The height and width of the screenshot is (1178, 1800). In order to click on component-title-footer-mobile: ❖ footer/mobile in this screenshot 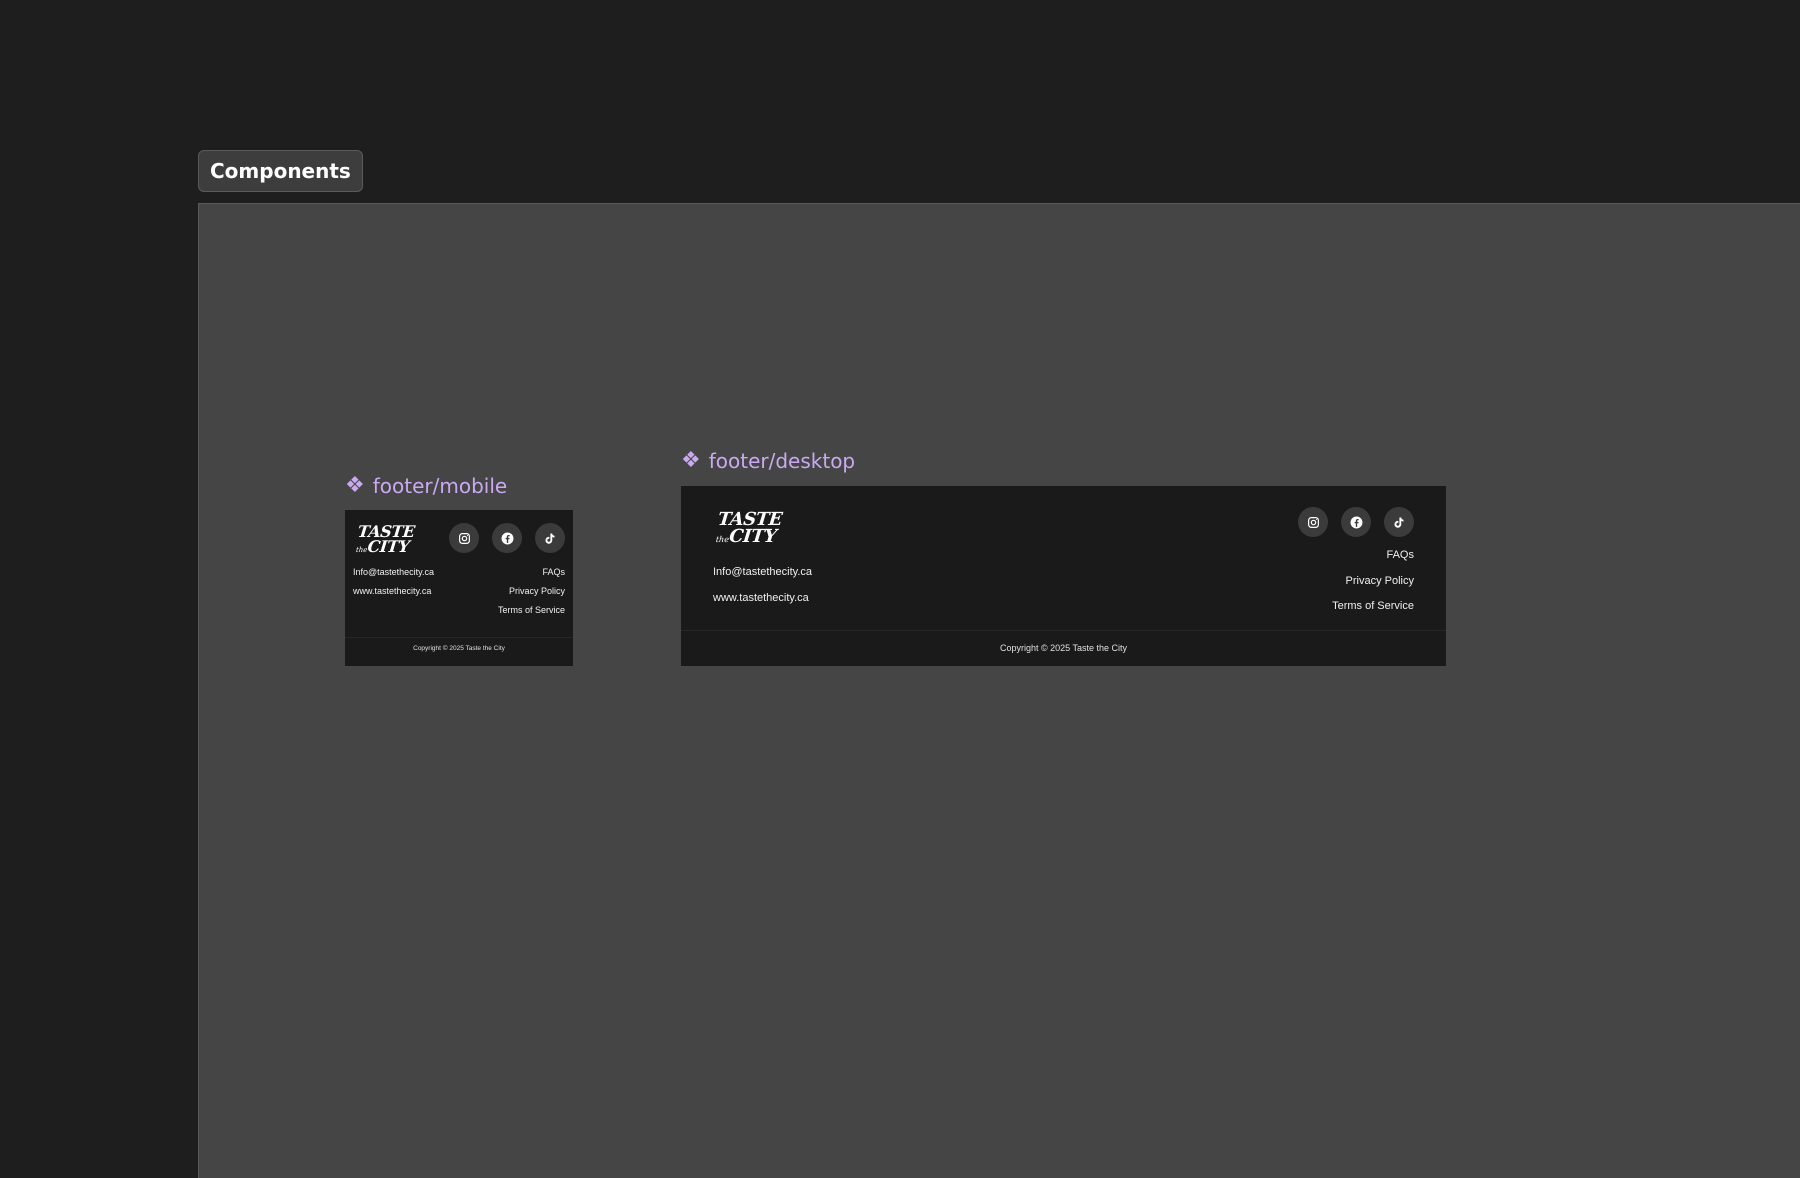, I will do `click(426, 486)`.